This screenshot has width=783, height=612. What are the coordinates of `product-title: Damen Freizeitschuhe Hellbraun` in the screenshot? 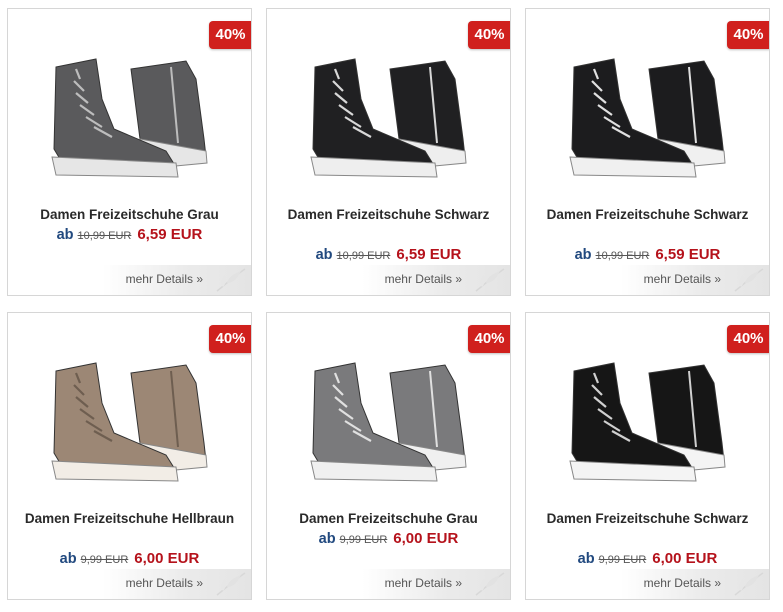 It's located at (129, 519).